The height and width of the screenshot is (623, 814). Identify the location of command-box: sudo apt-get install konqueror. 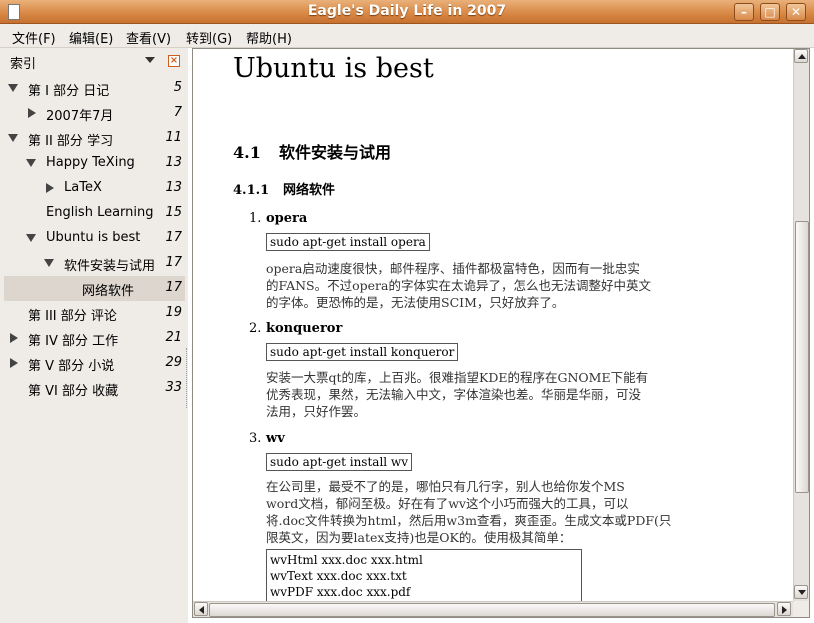
(362, 352).